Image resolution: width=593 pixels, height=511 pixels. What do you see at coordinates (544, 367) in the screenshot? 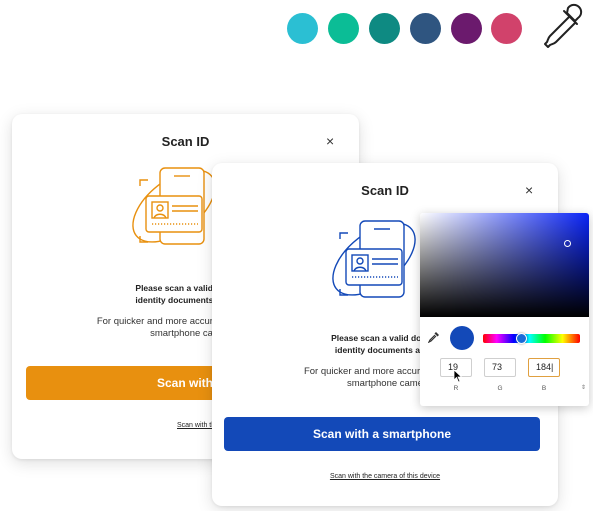
I see `blue-input: 184|` at bounding box center [544, 367].